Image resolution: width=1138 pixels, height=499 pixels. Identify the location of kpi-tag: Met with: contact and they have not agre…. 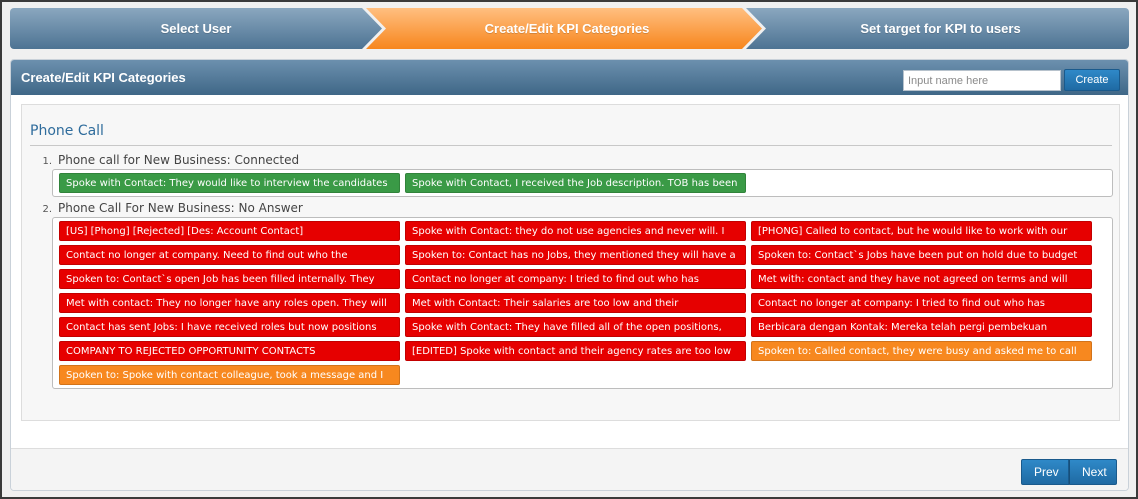
(921, 279).